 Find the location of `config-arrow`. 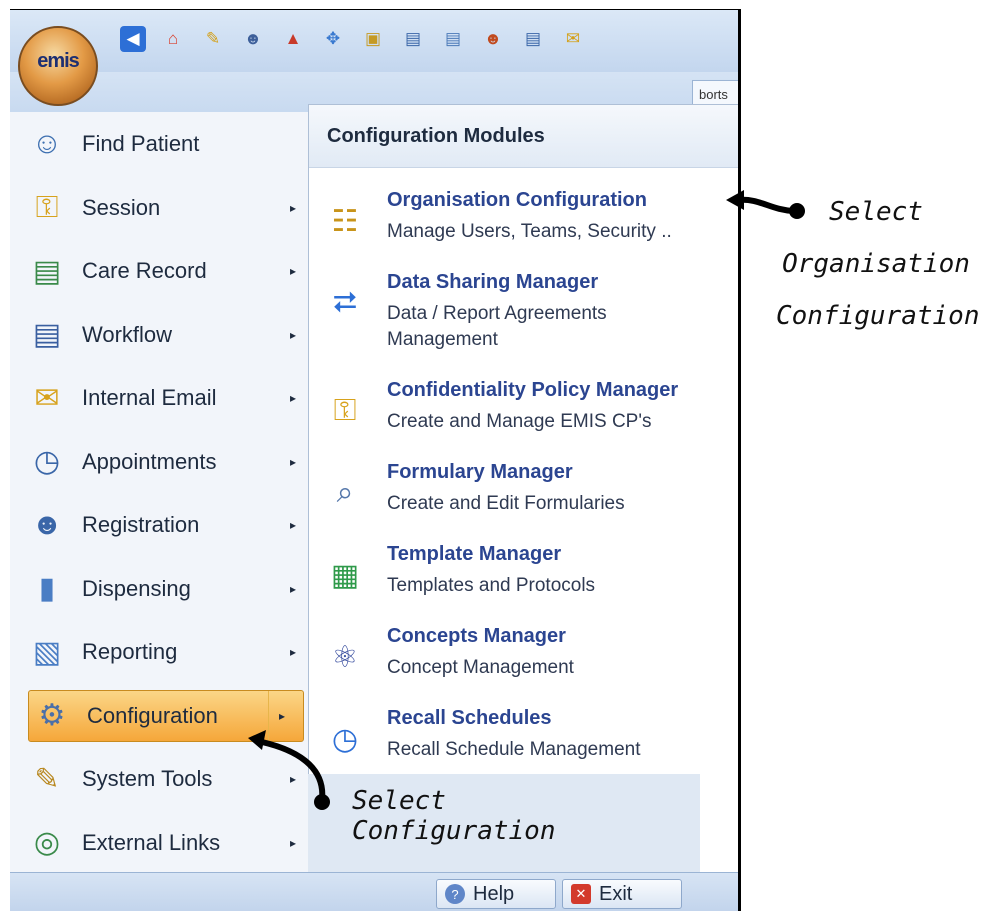

config-arrow is located at coordinates (289, 770).